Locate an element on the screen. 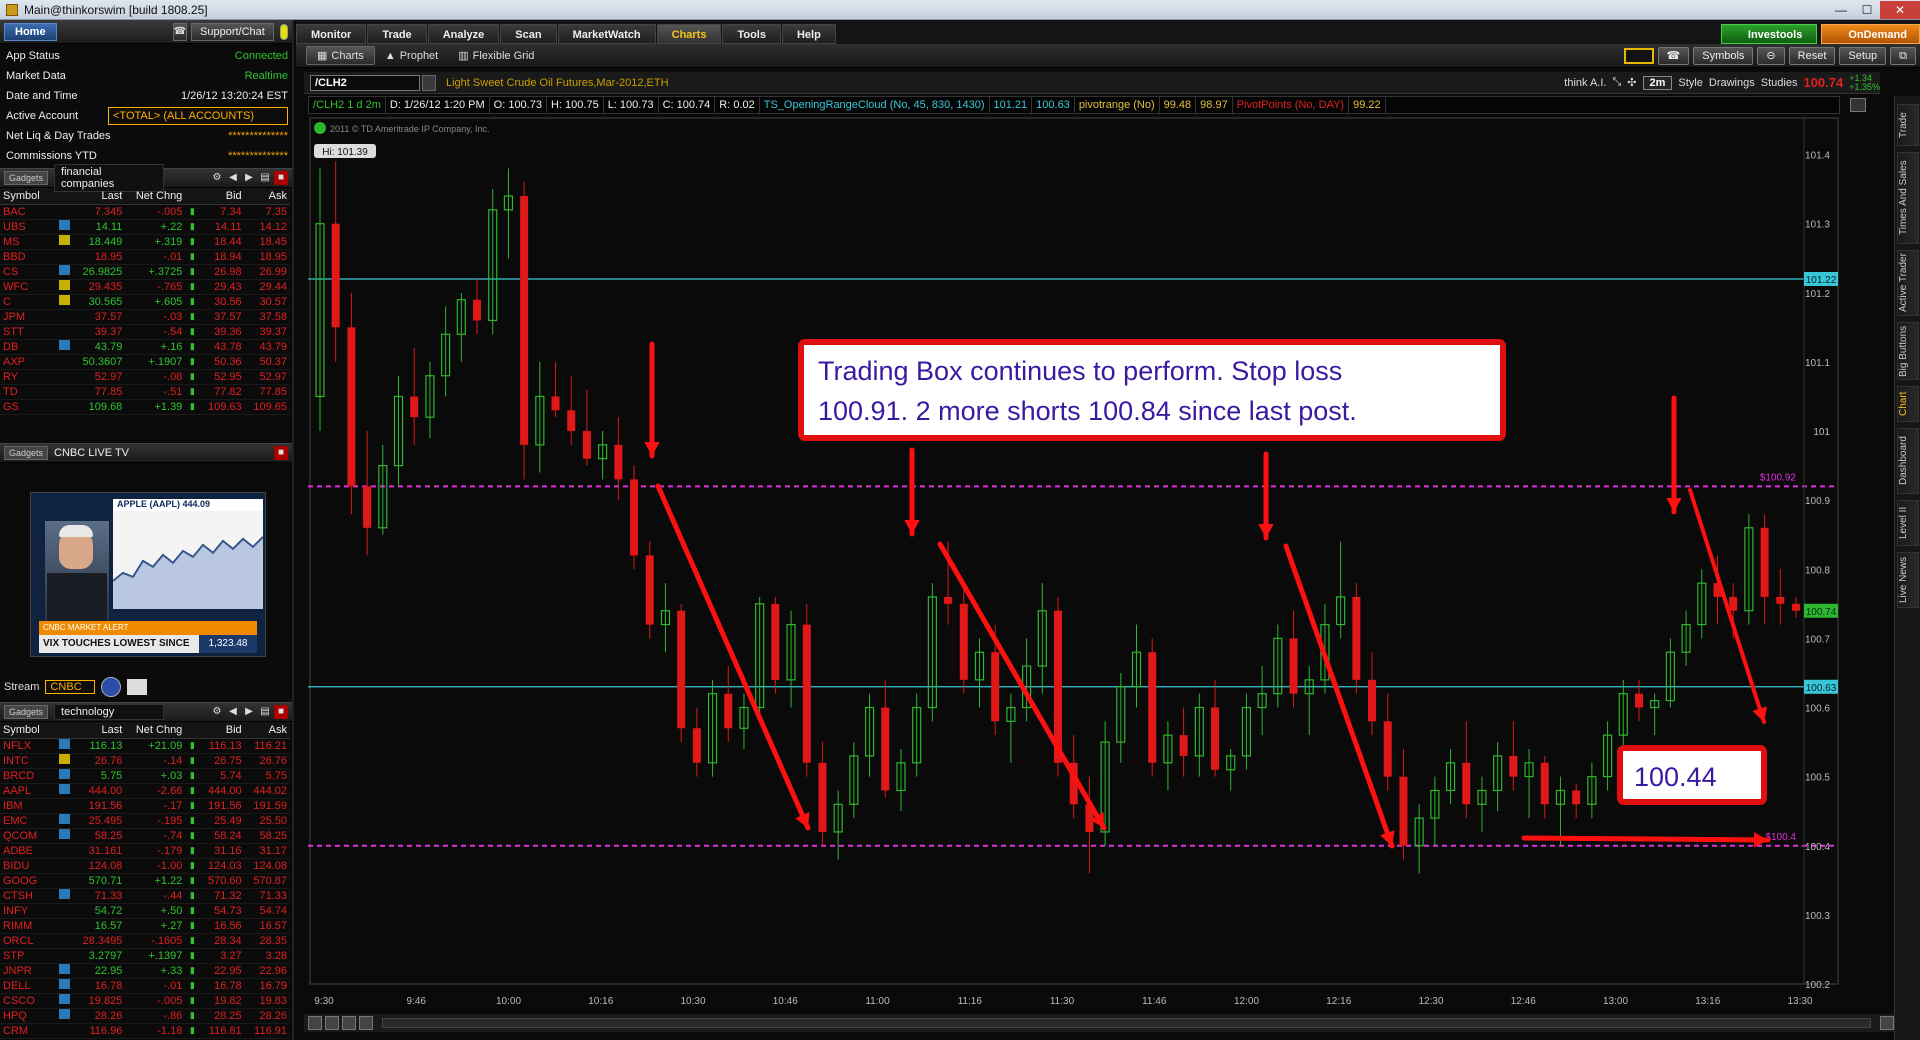 This screenshot has width=1920, height=1040. table-row: EMC 25.495 -.195 ▮ 25.49 25.50 is located at coordinates (145, 821).